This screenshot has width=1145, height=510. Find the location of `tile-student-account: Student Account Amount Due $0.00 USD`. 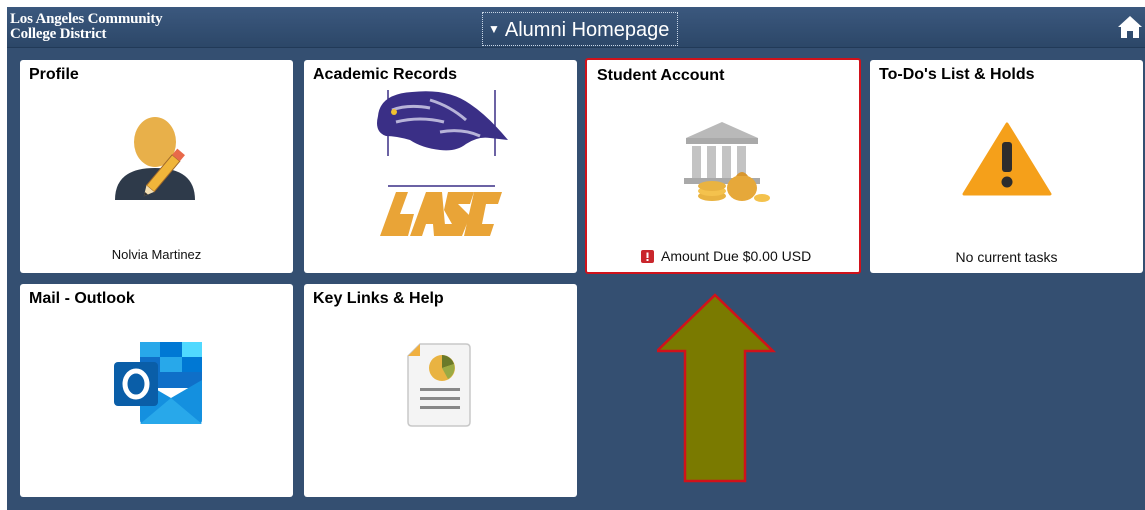

tile-student-account: Student Account Amount Due $0.00 USD is located at coordinates (723, 166).